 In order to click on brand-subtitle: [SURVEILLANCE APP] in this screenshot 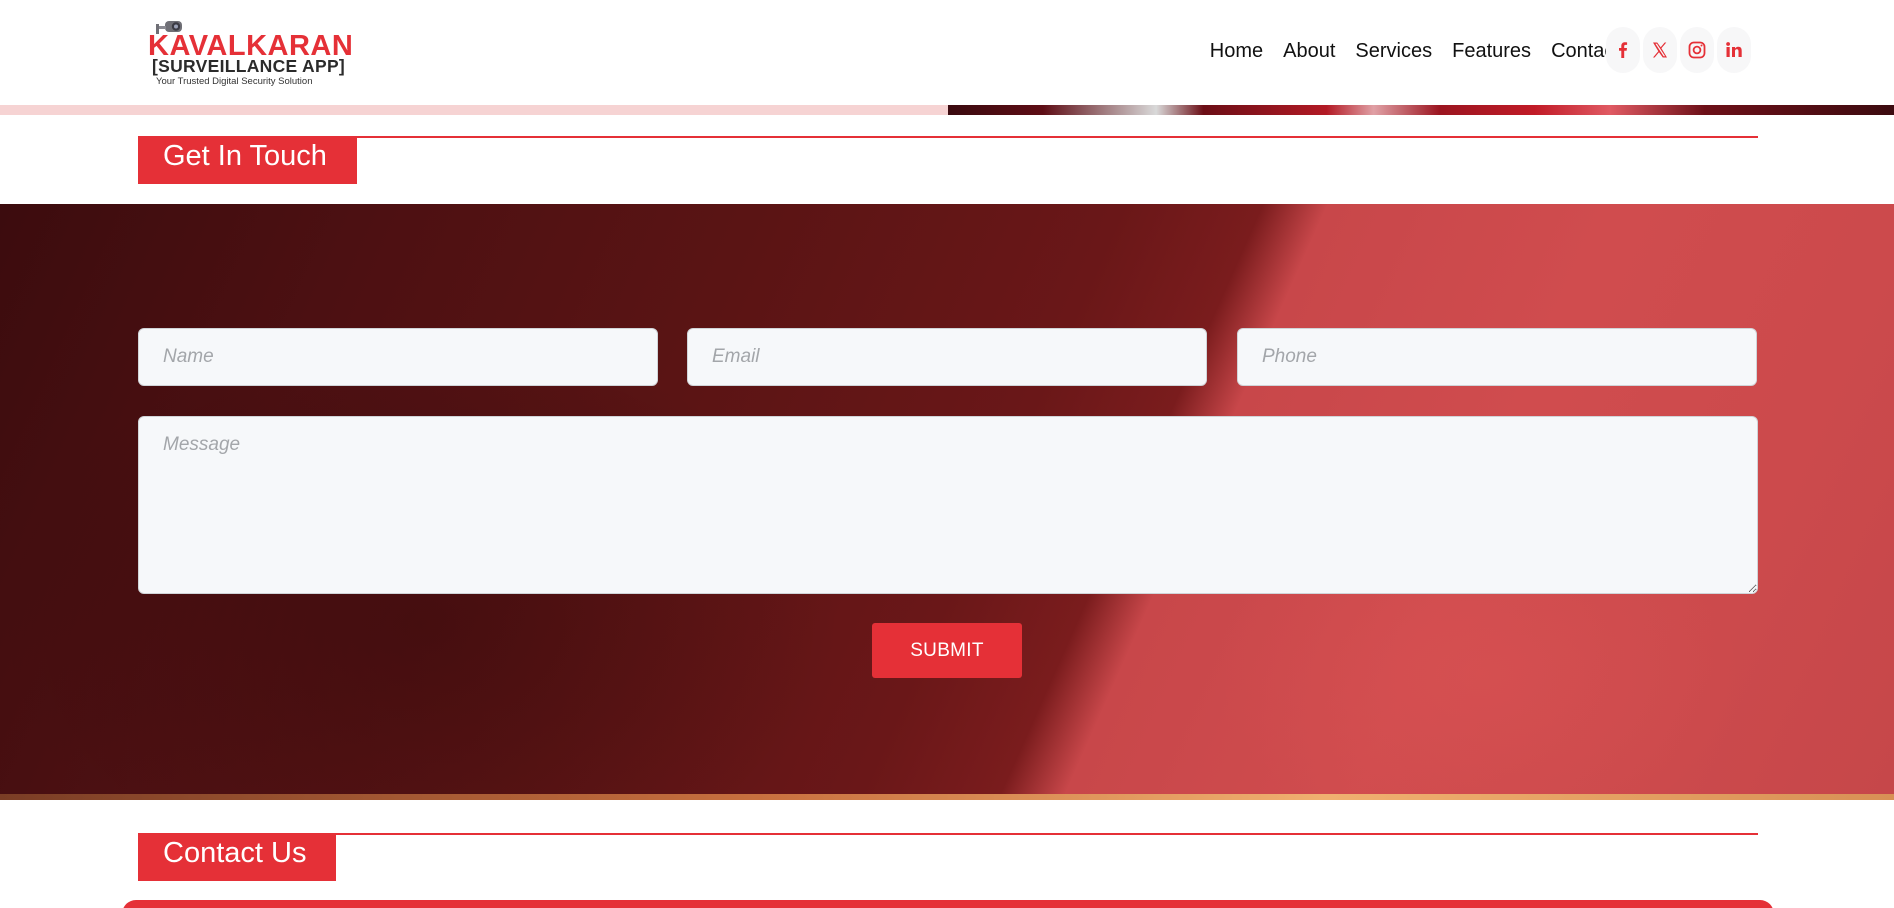, I will do `click(249, 66)`.